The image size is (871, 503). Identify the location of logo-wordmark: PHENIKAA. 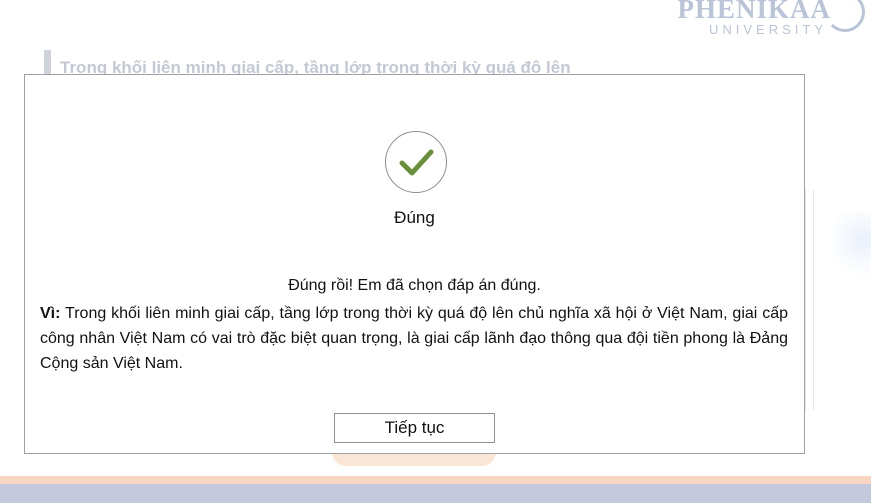
(754, 12).